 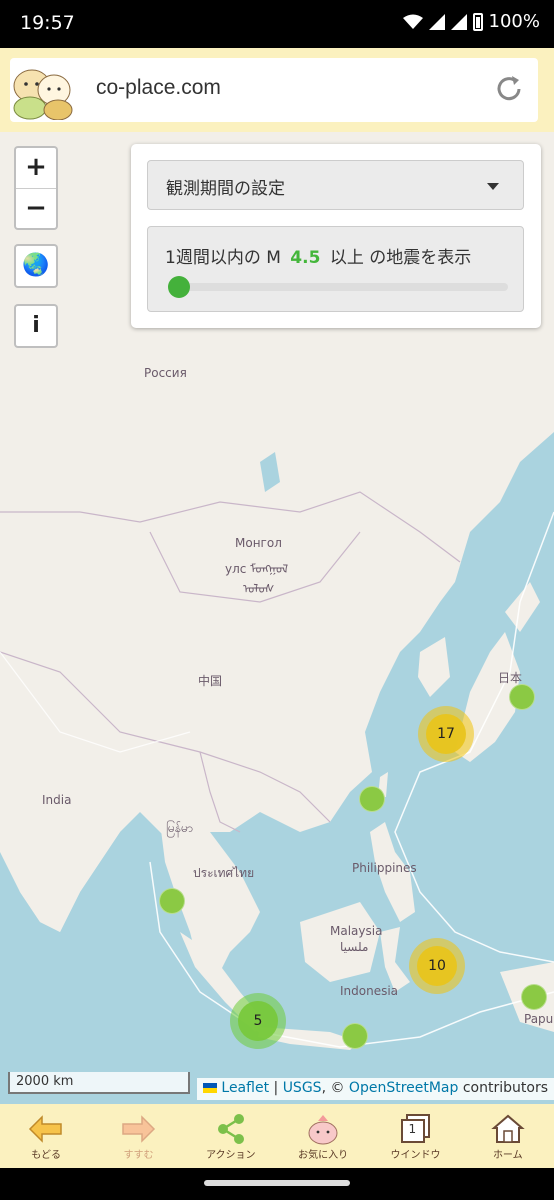 I want to click on magnitude-value: 4.5, so click(x=305, y=258).